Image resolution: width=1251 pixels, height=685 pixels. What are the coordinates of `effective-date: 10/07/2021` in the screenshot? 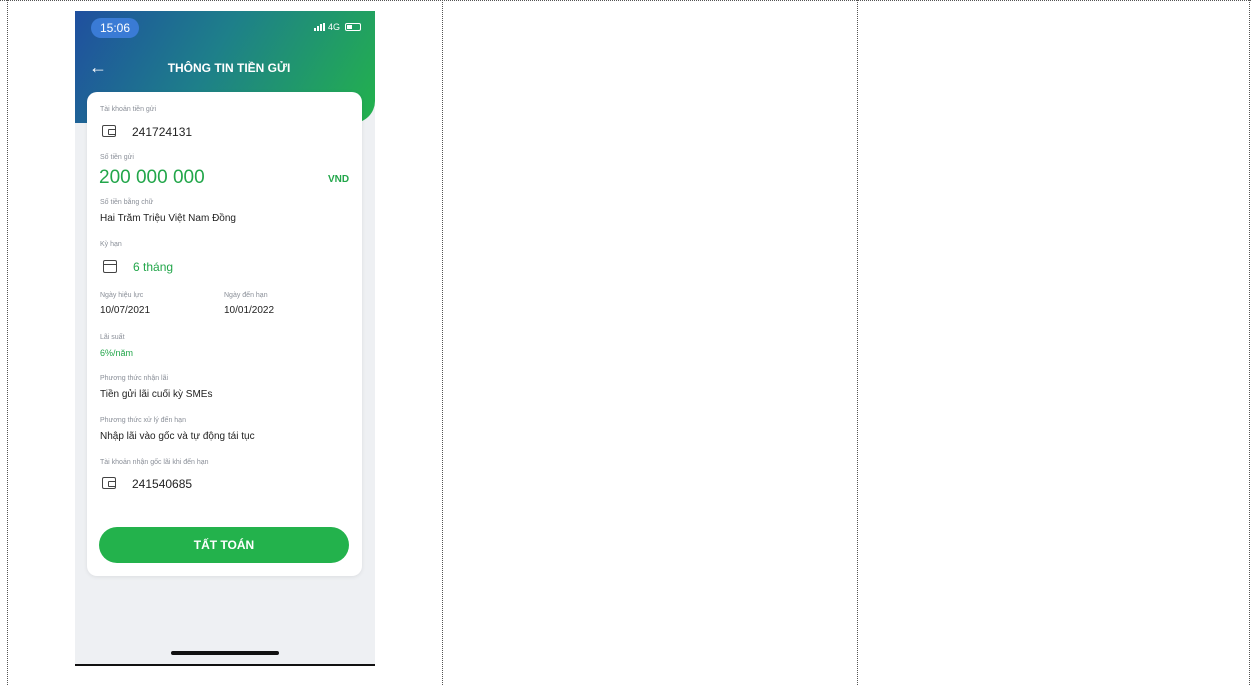 It's located at (125, 310).